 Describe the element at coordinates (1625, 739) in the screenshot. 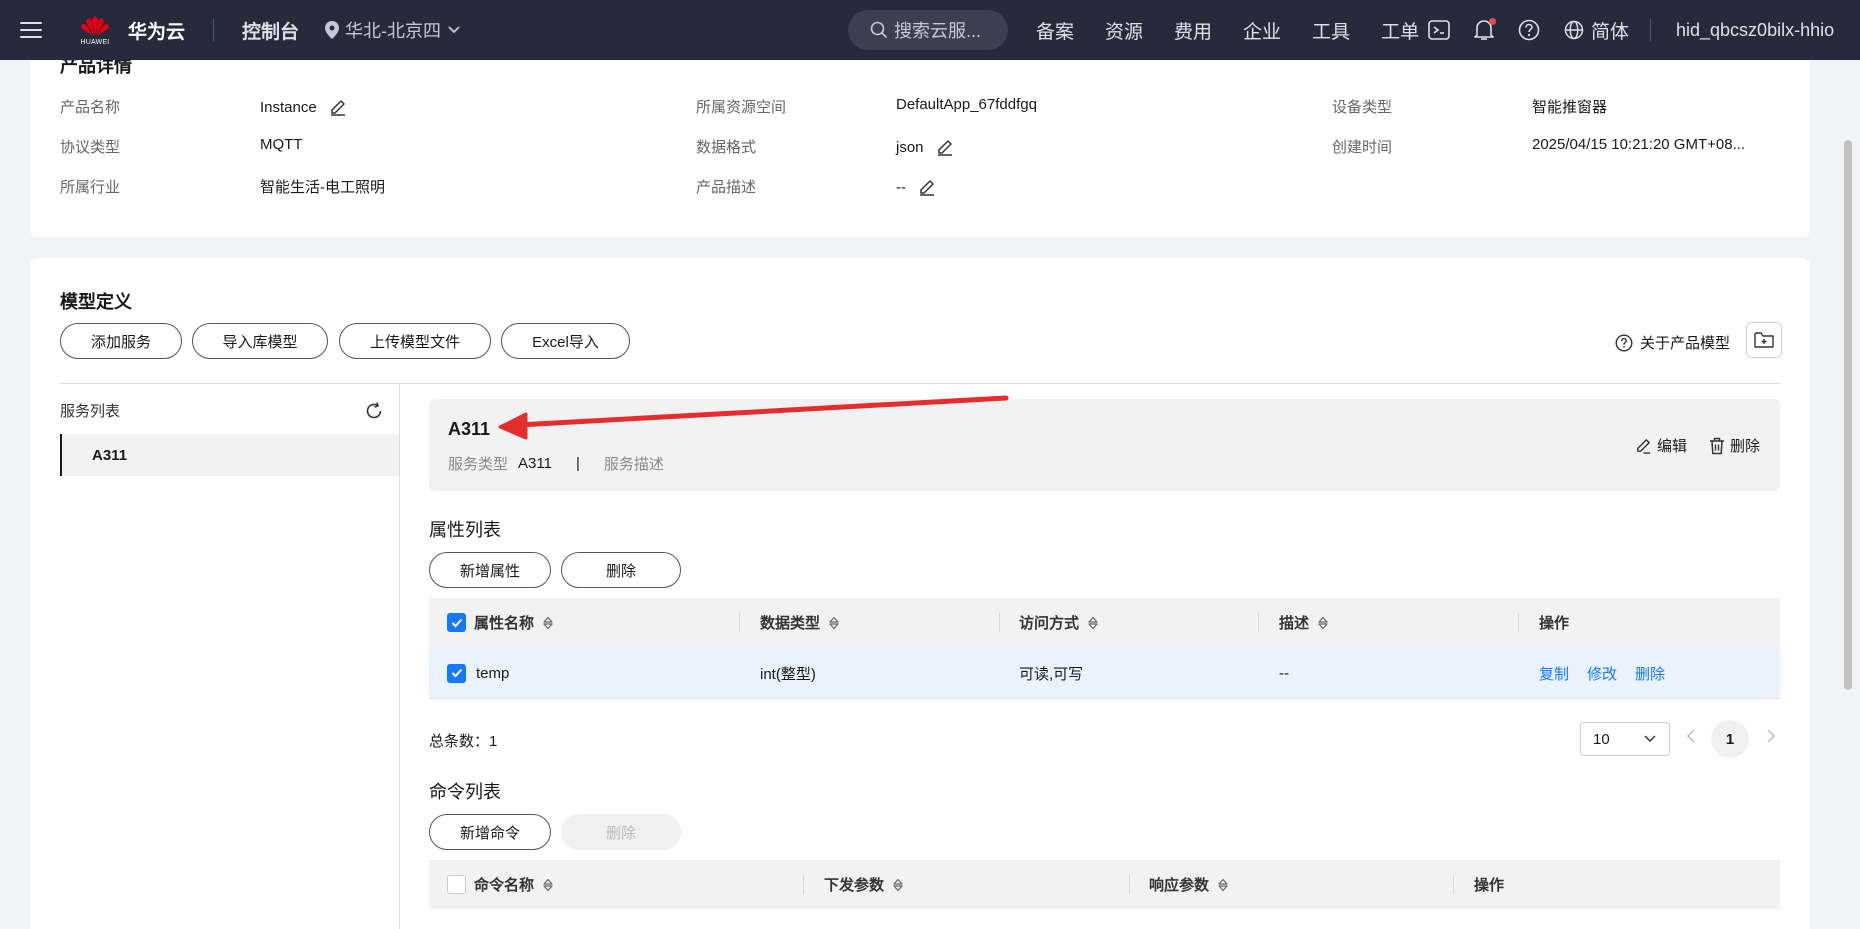

I see `page-size-select: 10` at that location.